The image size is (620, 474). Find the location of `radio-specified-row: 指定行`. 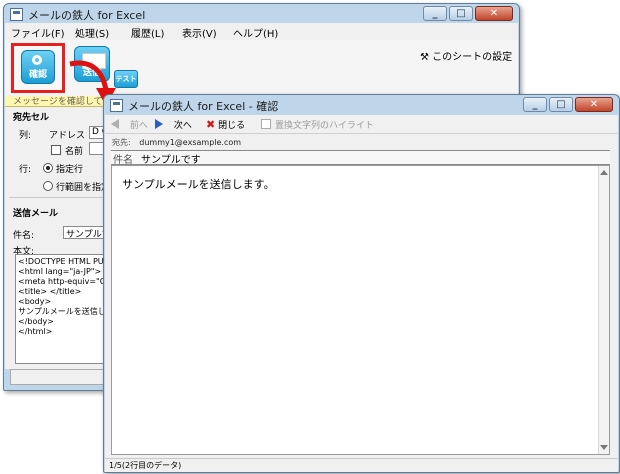

radio-specified-row: 指定行 is located at coordinates (63, 168).